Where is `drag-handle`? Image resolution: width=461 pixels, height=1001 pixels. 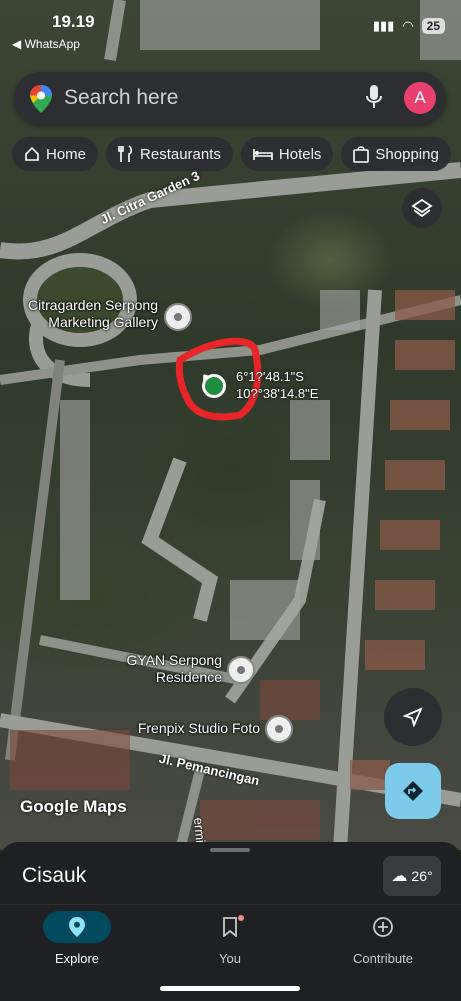 drag-handle is located at coordinates (230, 850).